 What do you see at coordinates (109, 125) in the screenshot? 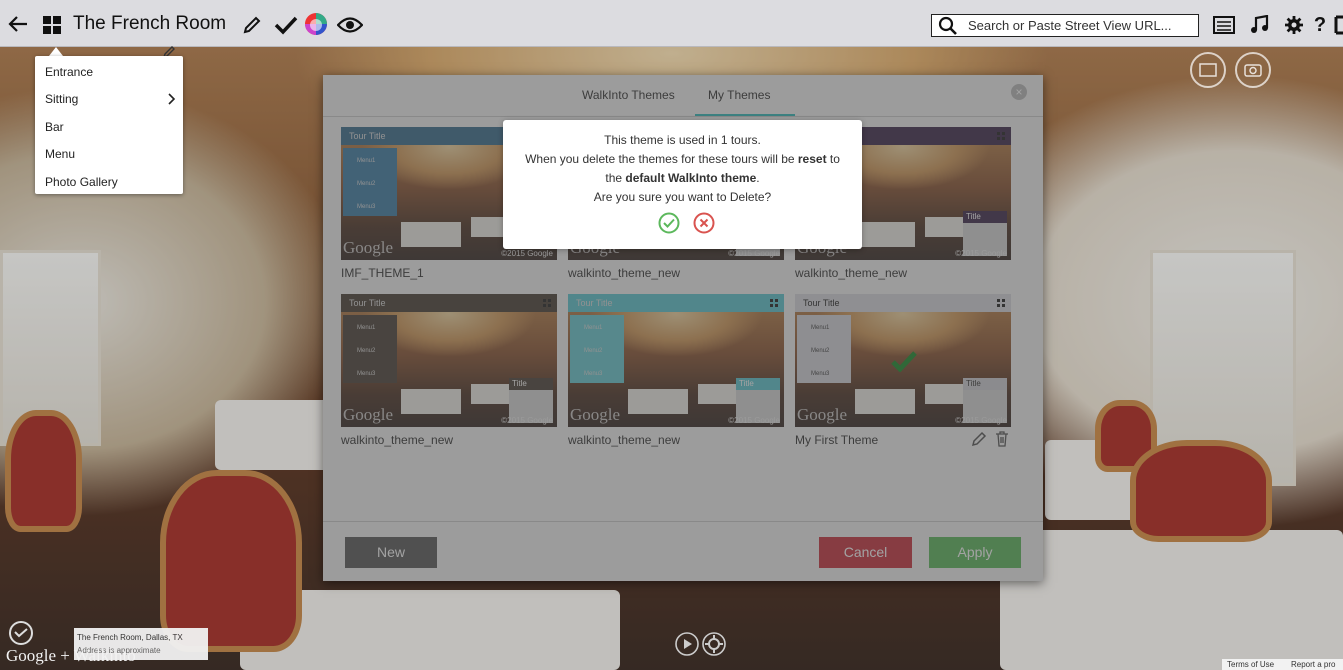
I see `scene-menu: Entrance Sitting Bar Menu Photo Gallery` at bounding box center [109, 125].